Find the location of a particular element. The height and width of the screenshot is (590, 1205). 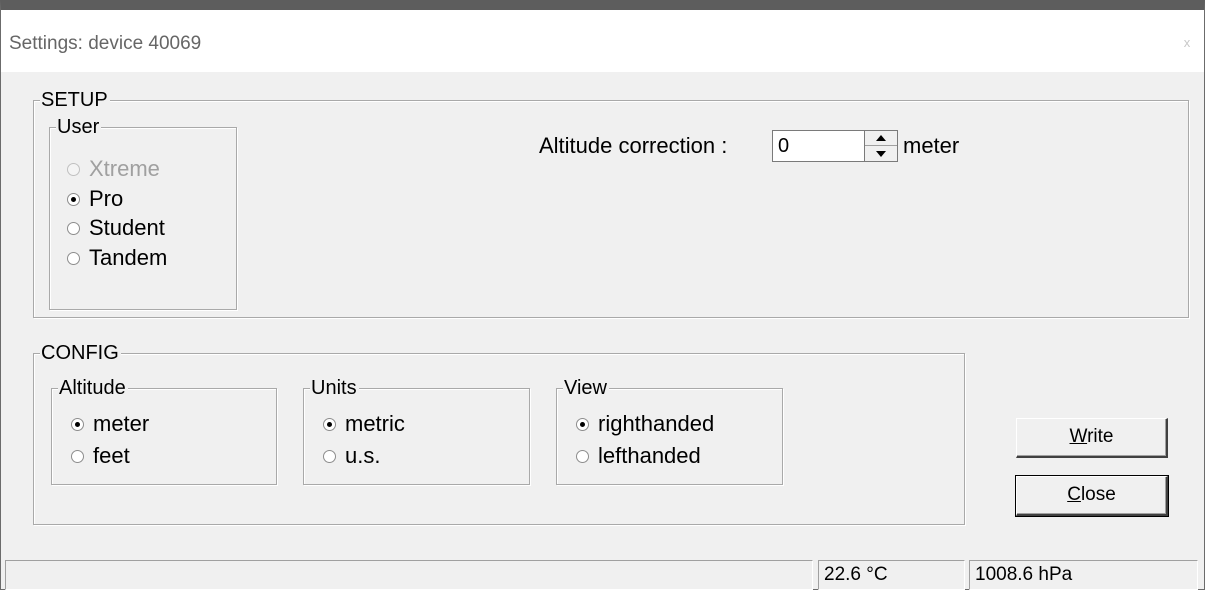

setup-legend: SETUP is located at coordinates (75, 100).